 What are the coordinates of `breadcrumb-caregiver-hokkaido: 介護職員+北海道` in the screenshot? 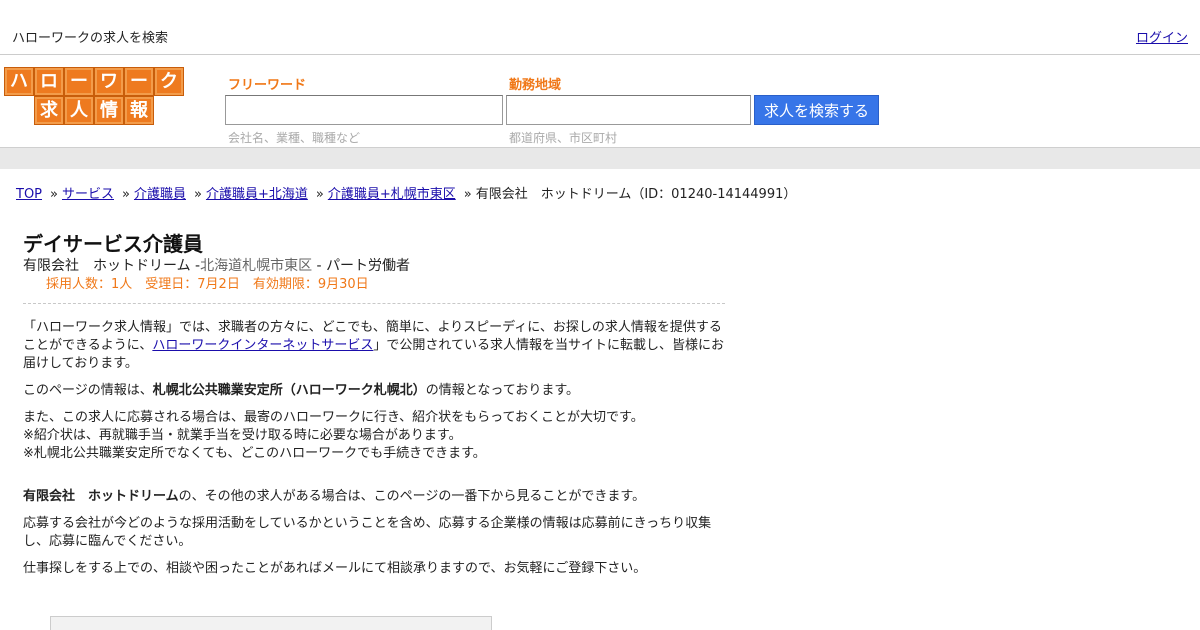 It's located at (257, 194).